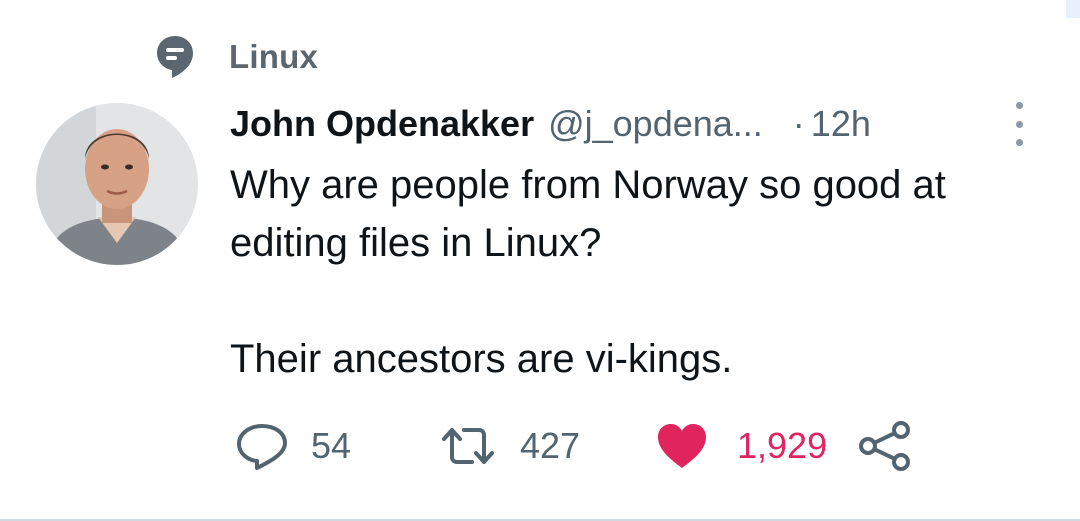  I want to click on avatar, so click(117, 184).